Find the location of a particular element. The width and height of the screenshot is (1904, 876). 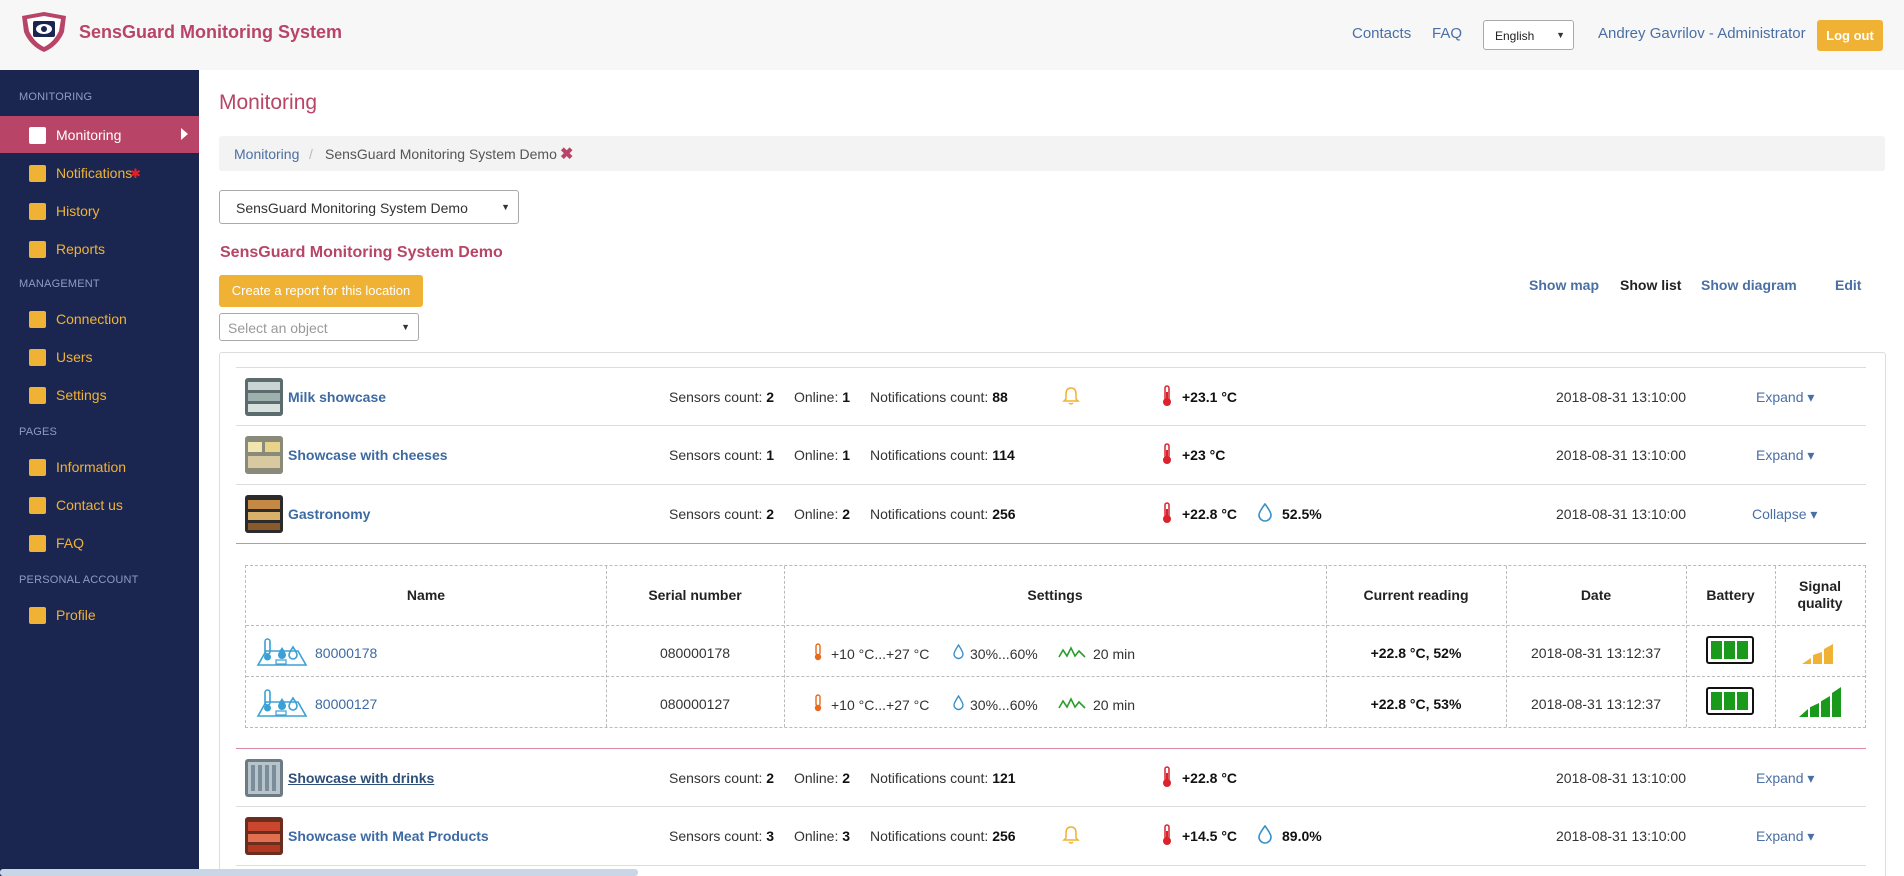

sidebar-item-label: History is located at coordinates (78, 211).